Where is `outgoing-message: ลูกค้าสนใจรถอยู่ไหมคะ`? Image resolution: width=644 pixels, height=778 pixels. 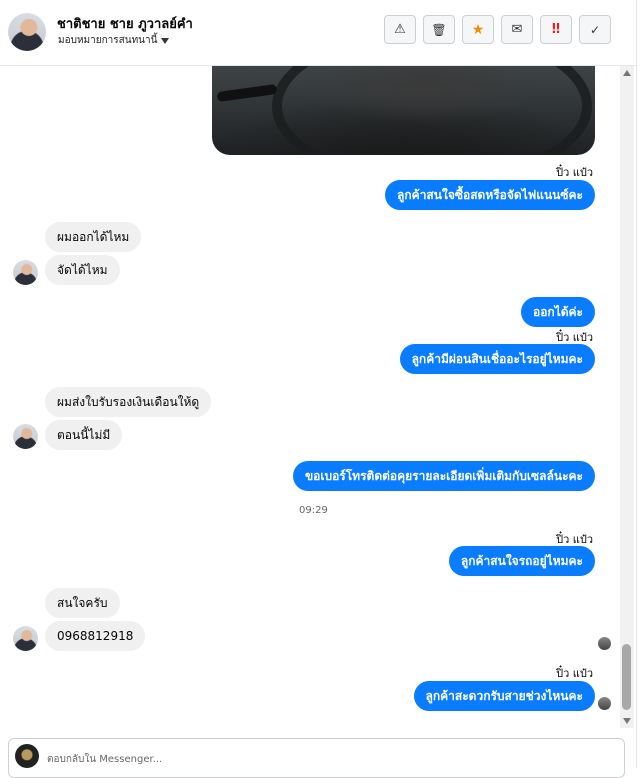 outgoing-message: ลูกค้าสนใจรถอยู่ไหมคะ is located at coordinates (521, 561).